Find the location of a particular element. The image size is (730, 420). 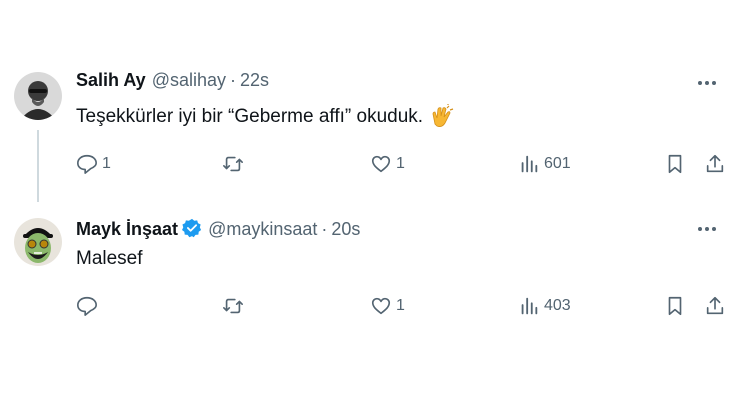

tweet-text: Malesef is located at coordinates (109, 258).